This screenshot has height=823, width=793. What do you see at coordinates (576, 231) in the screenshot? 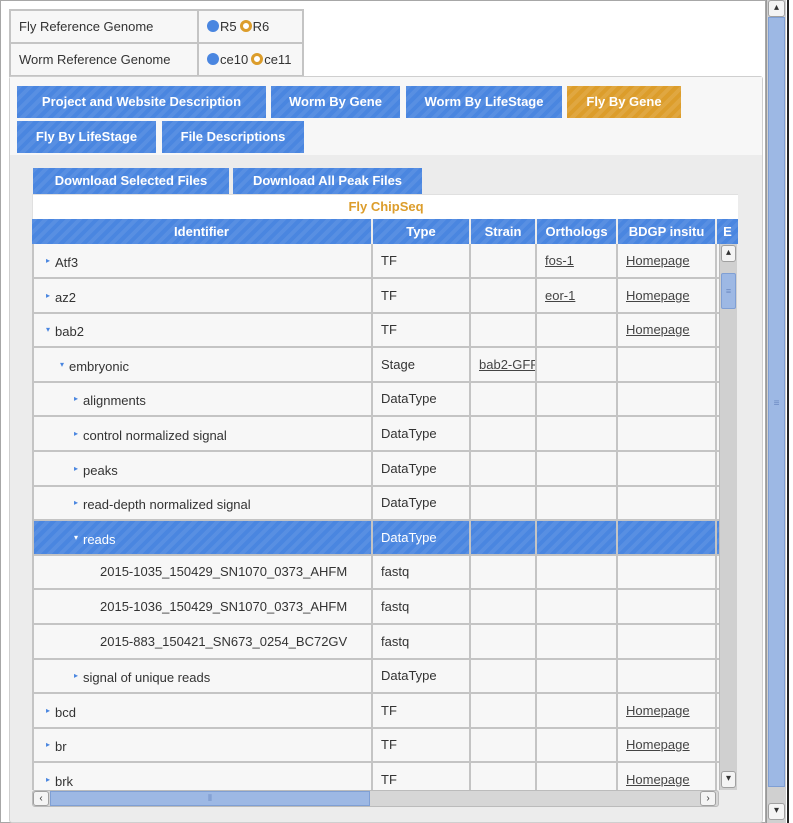
I see `column-header-orthologs: Orthologs` at bounding box center [576, 231].